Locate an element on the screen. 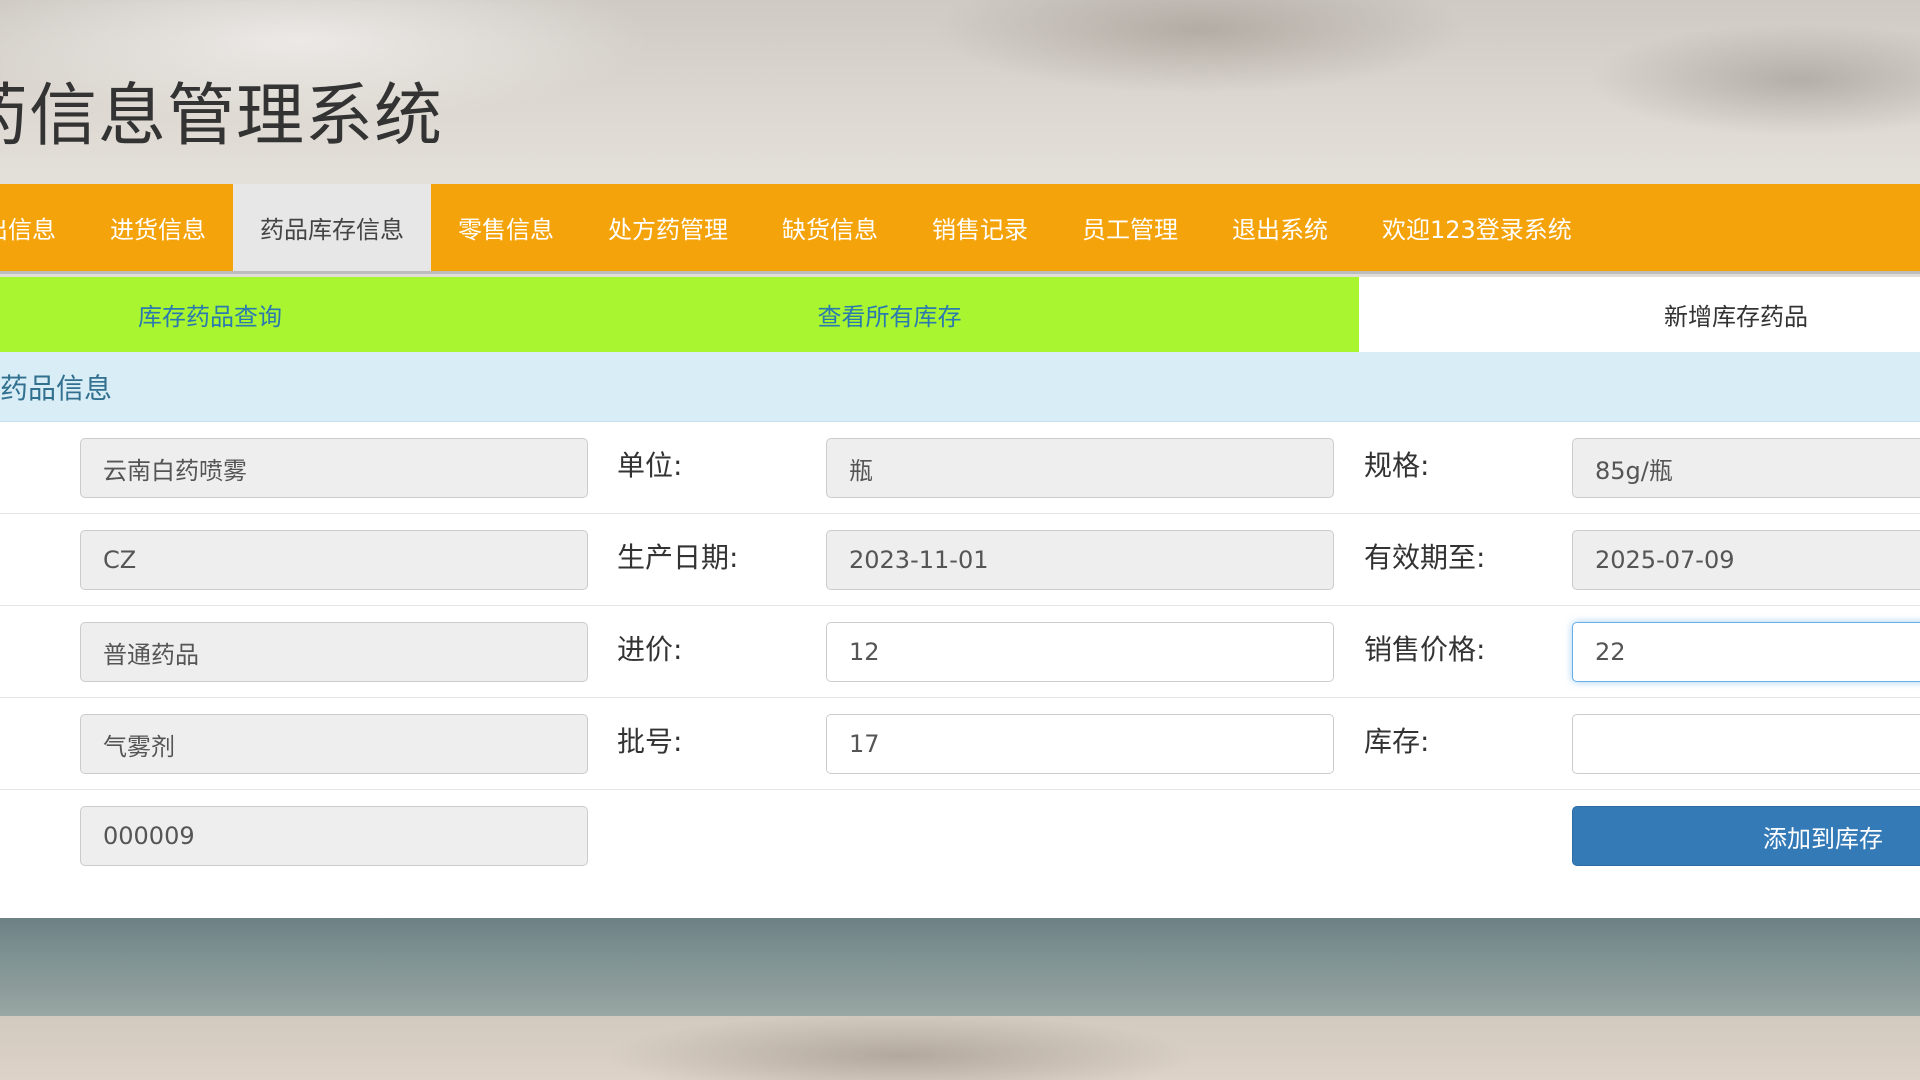 This screenshot has height=1080, width=1920. production-date-label: 生产日期: is located at coordinates (678, 557).